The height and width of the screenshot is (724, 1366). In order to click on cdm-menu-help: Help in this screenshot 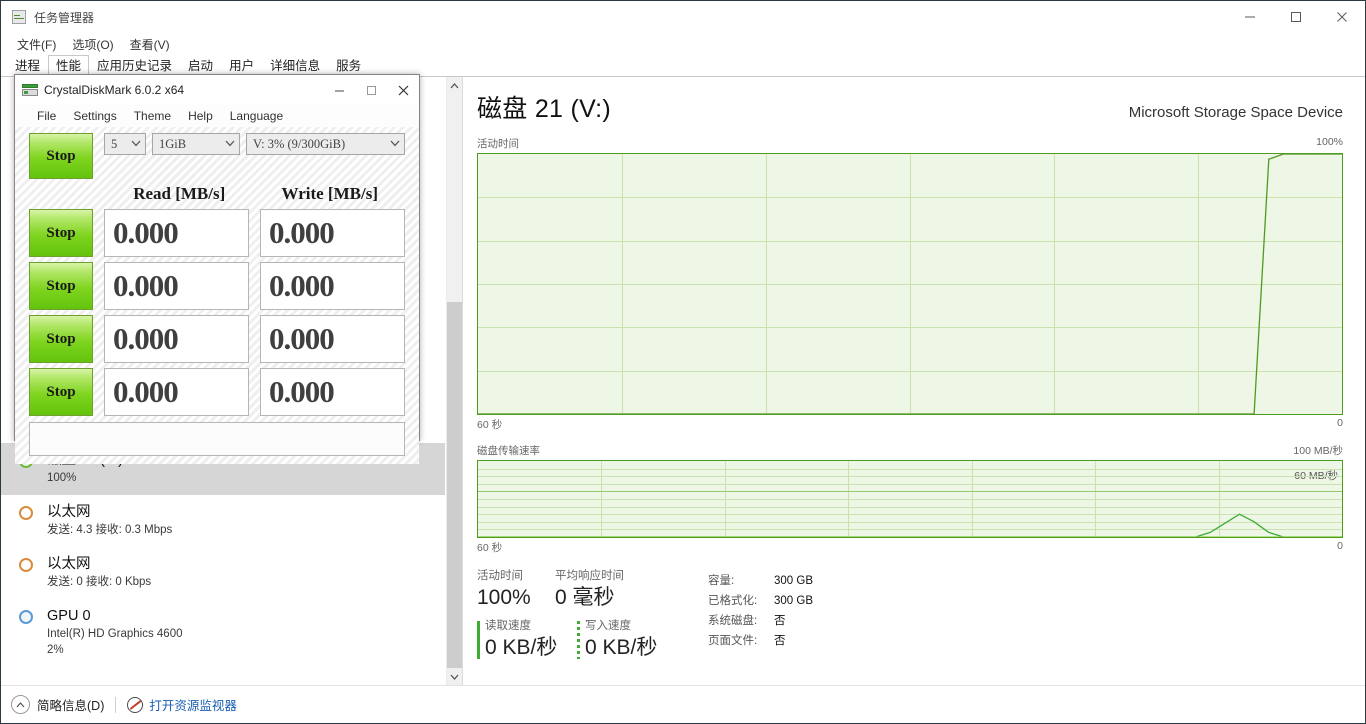, I will do `click(200, 116)`.